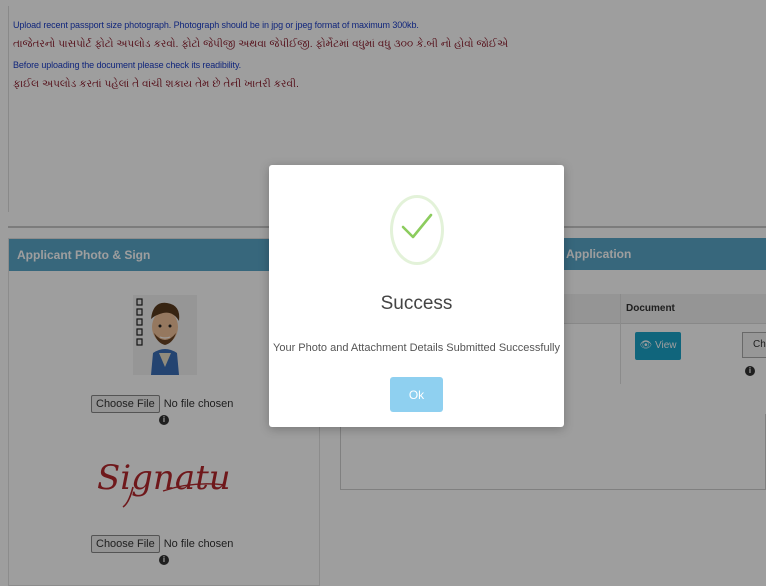  Describe the element at coordinates (416, 394) in the screenshot. I see `ok-button: Ok` at that location.